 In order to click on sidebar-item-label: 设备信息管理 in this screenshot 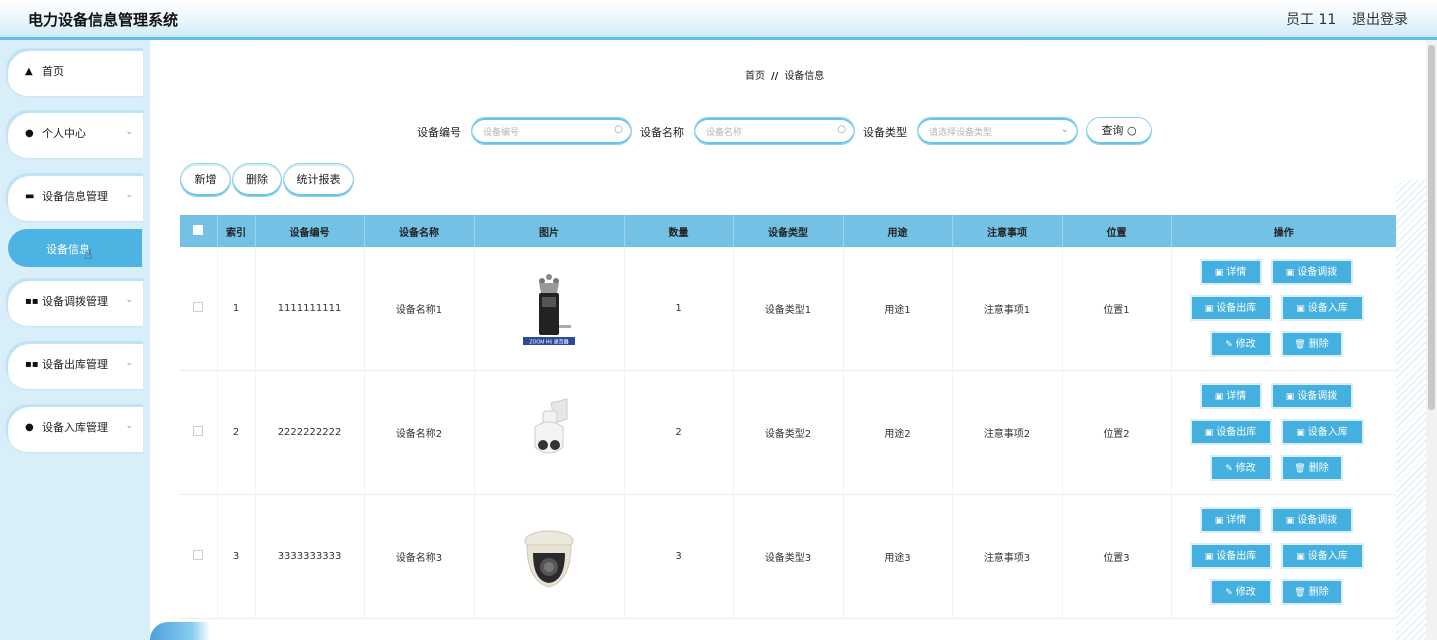, I will do `click(75, 196)`.